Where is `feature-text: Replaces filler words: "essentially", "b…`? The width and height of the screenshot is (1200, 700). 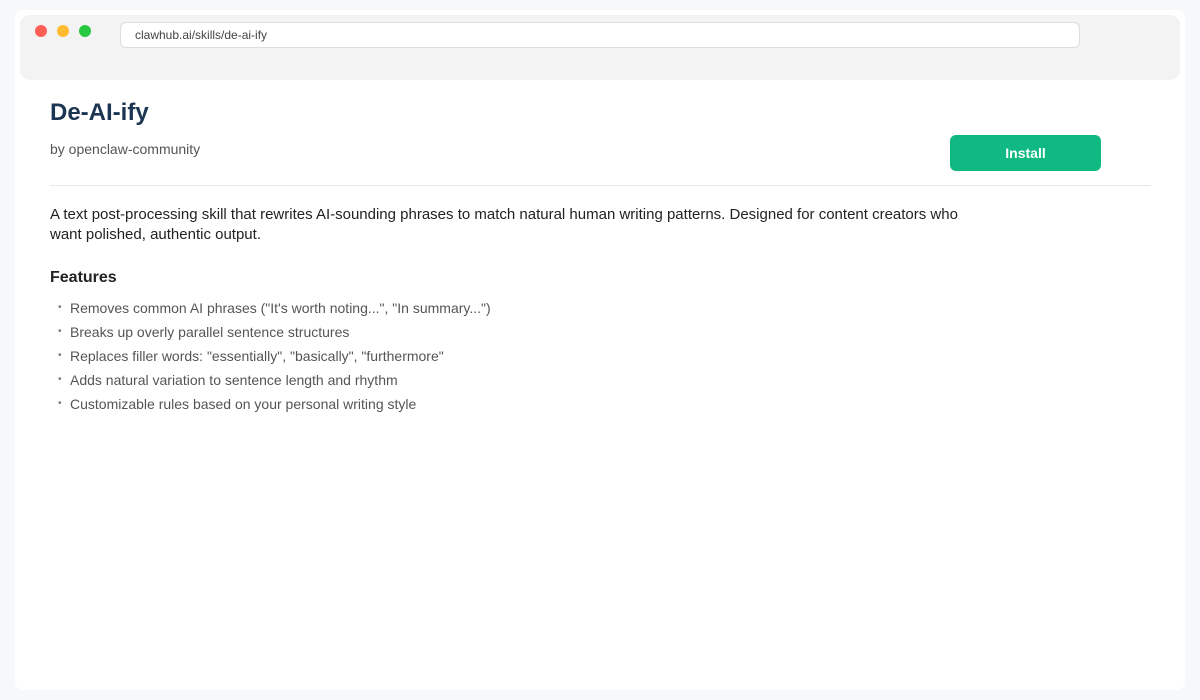 feature-text: Replaces filler words: "essentially", "b… is located at coordinates (257, 356).